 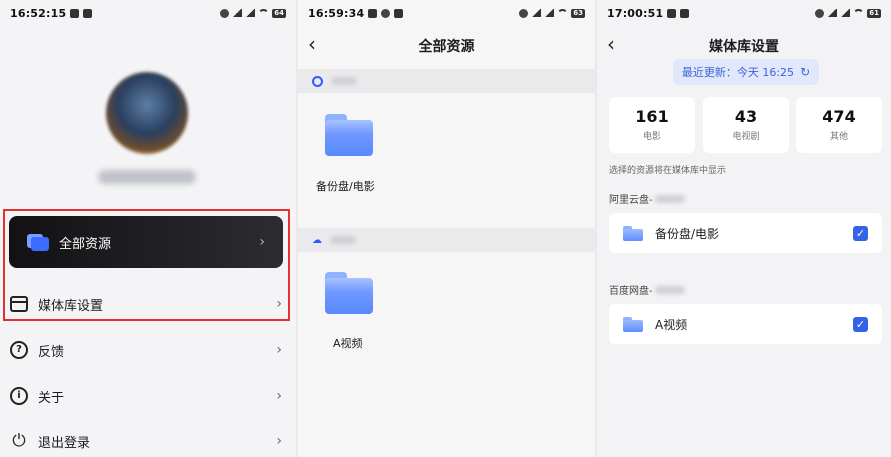 I want to click on nav-bar: ‹ 全部资源, so click(x=446, y=46).